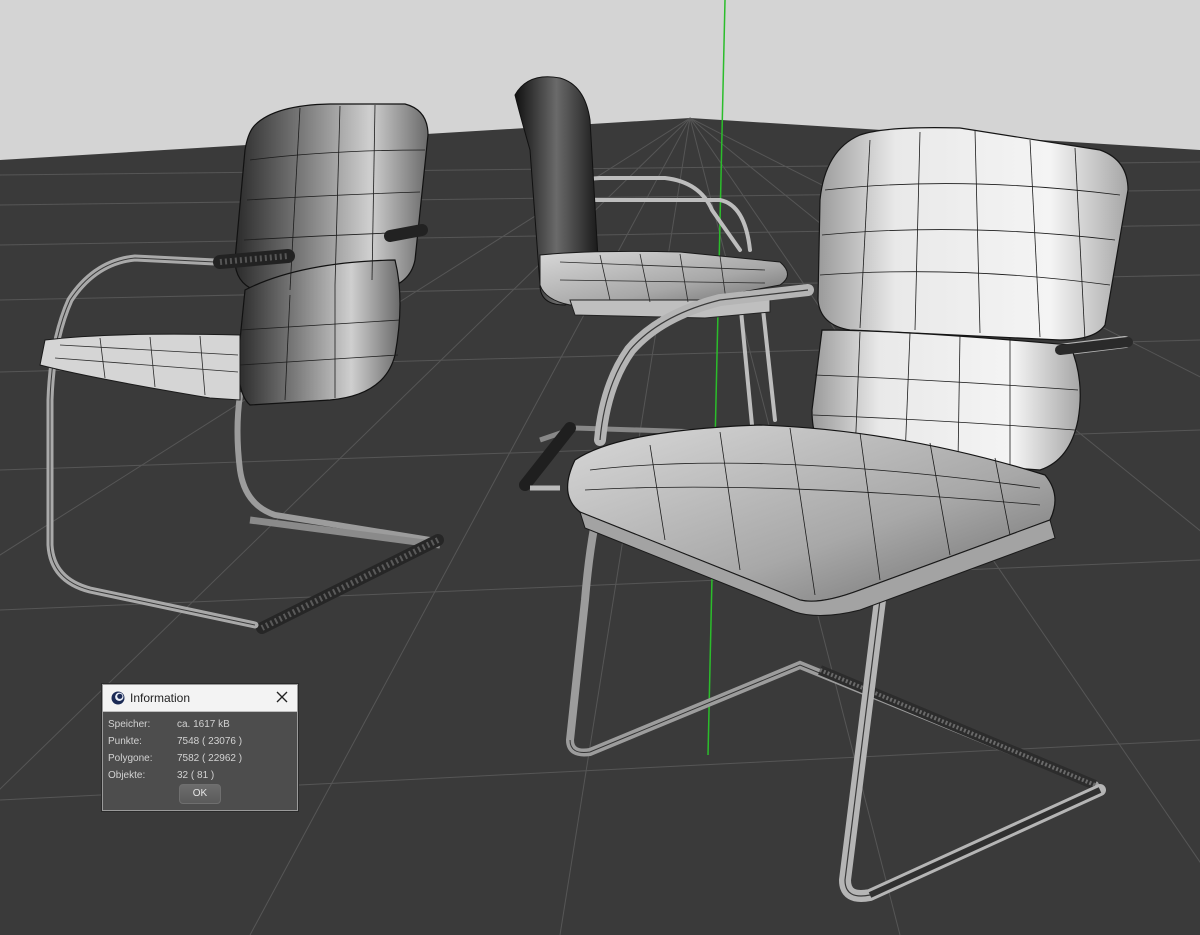 This screenshot has height=935, width=1200. I want to click on points-value: 7548 ( 23076 ), so click(210, 741).